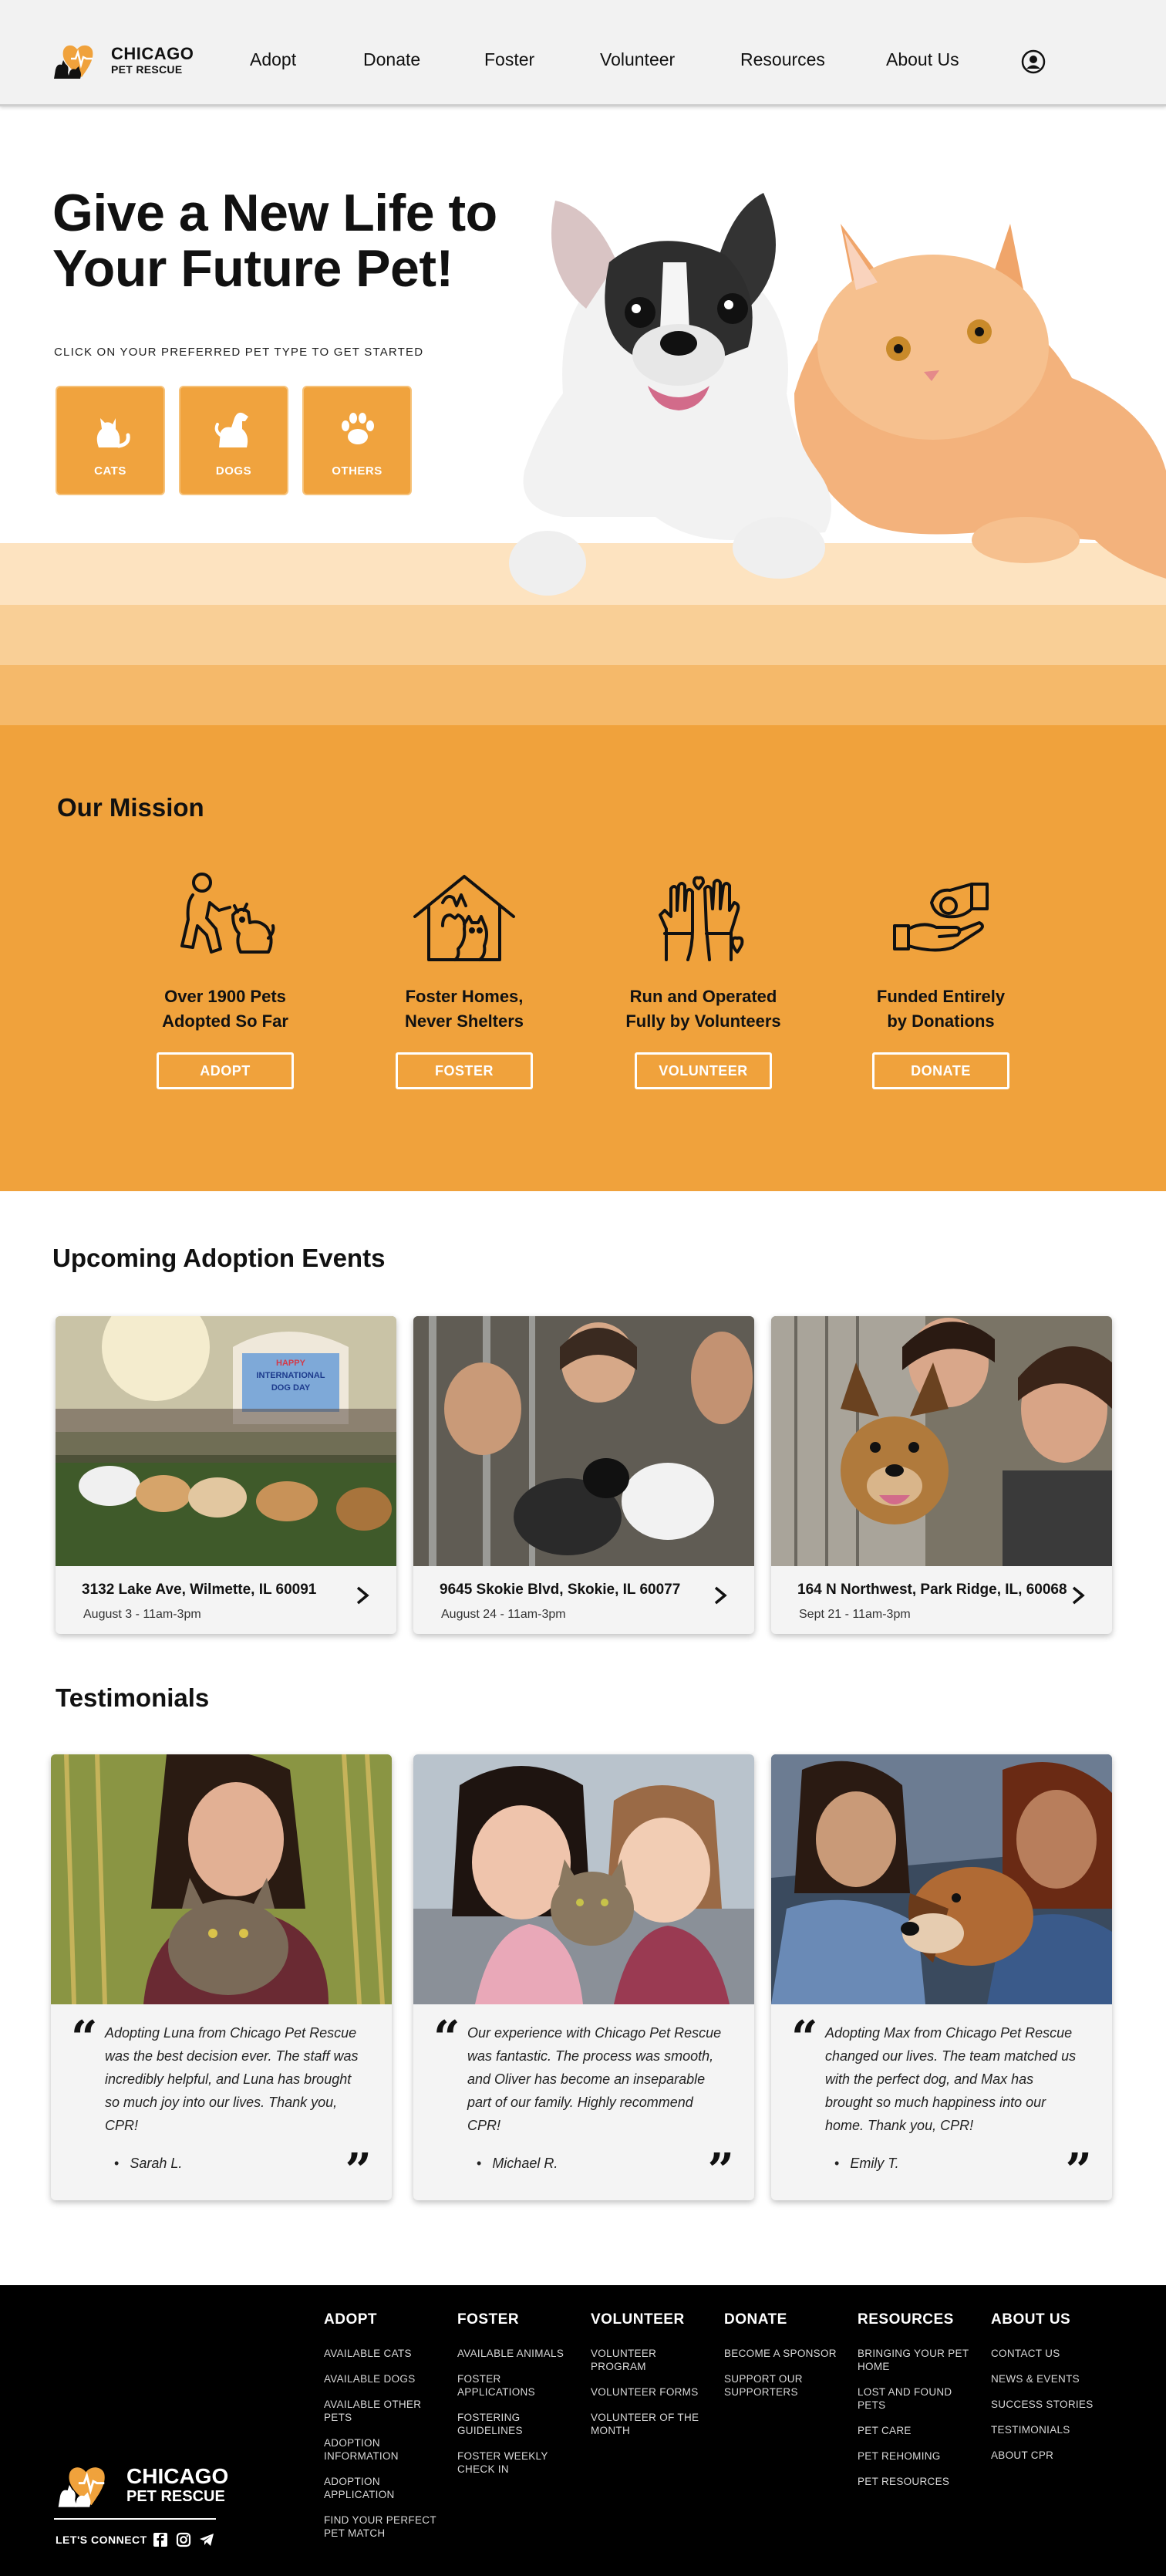 This screenshot has height=2576, width=1166. I want to click on footer-link: VOLUNTEER FORMS, so click(648, 2392).